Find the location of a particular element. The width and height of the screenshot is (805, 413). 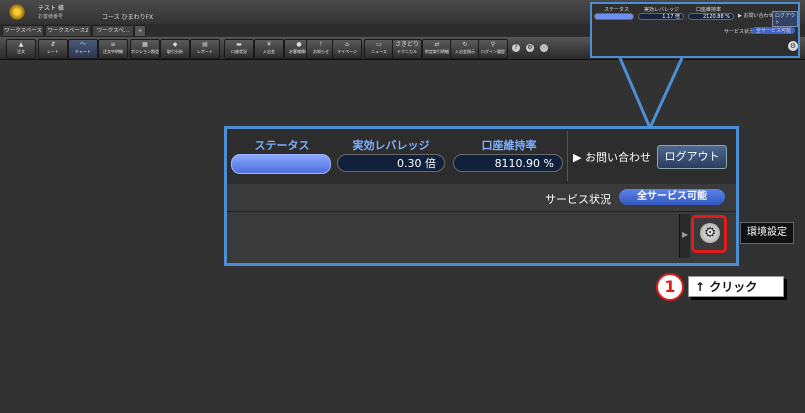

toolbar-rate-button: ⇵ レート is located at coordinates (53, 49).